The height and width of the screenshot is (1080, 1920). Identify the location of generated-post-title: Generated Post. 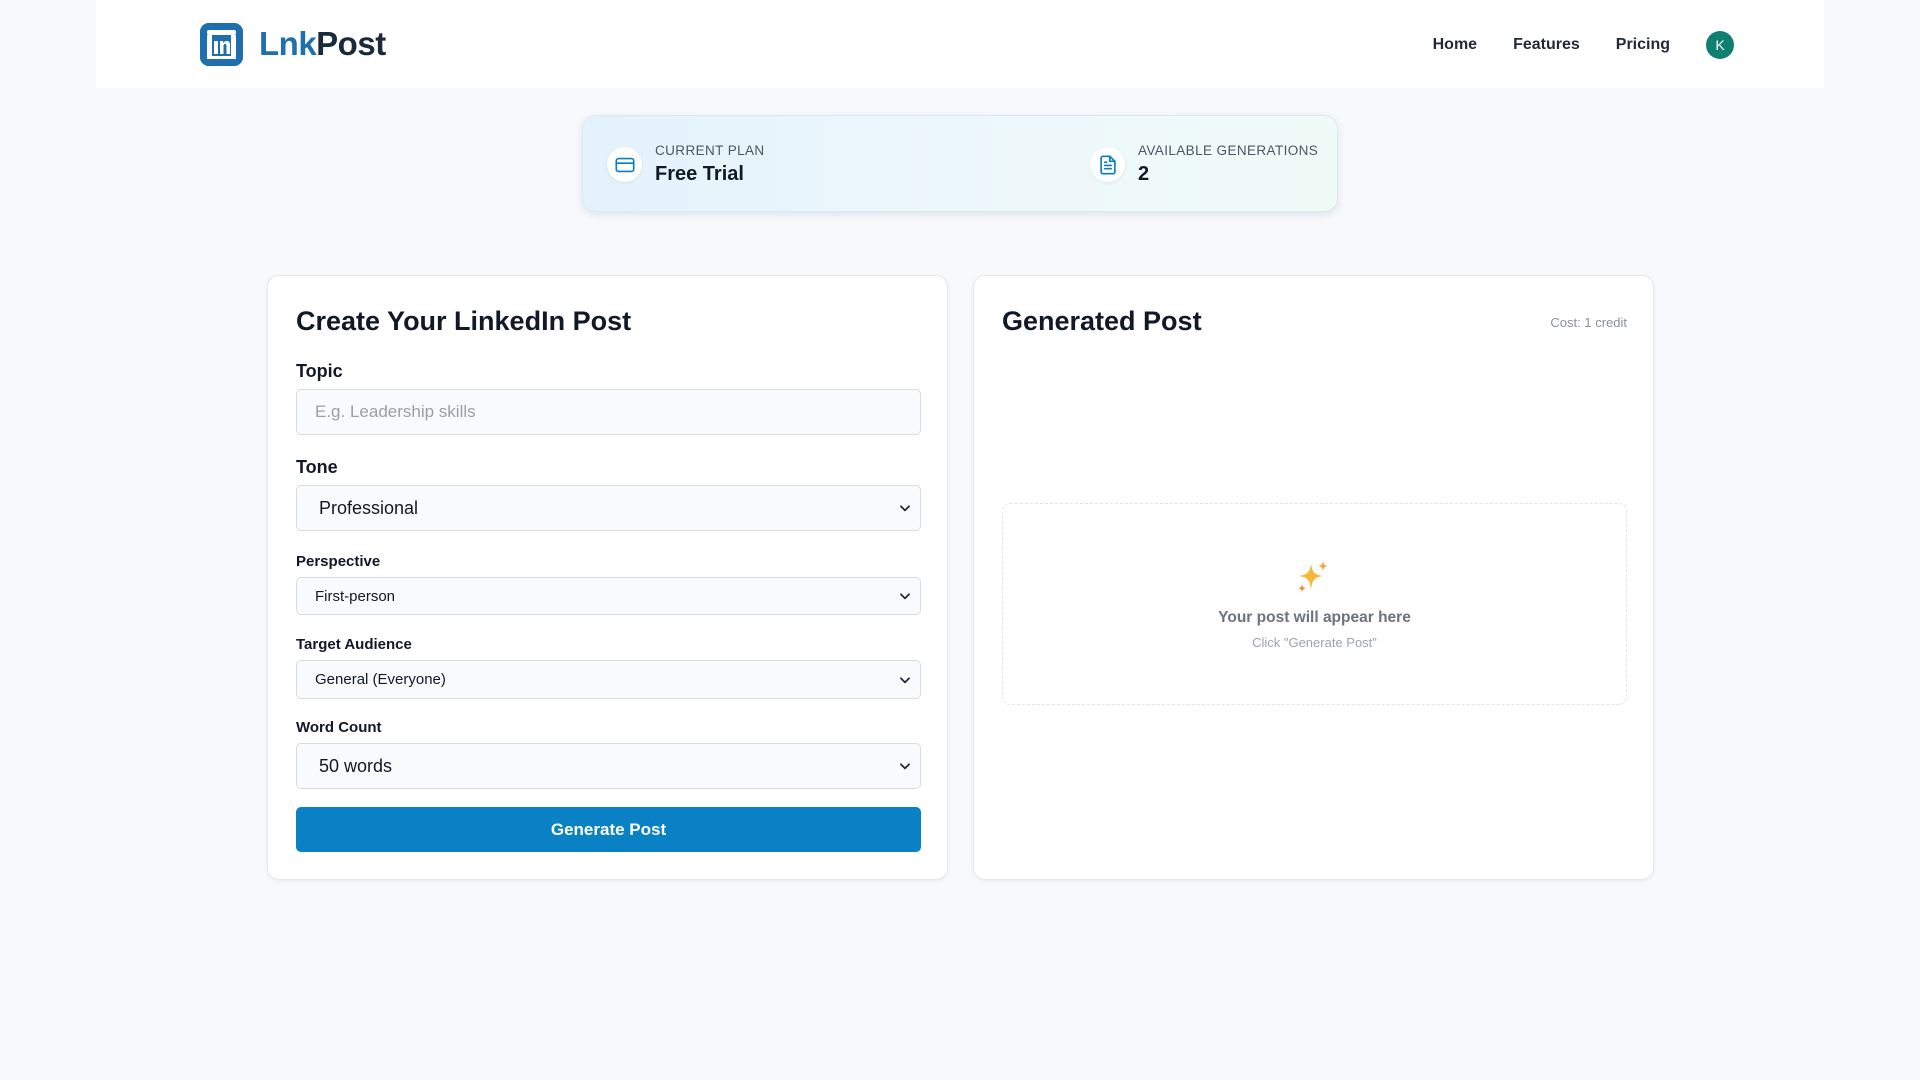
(1102, 321).